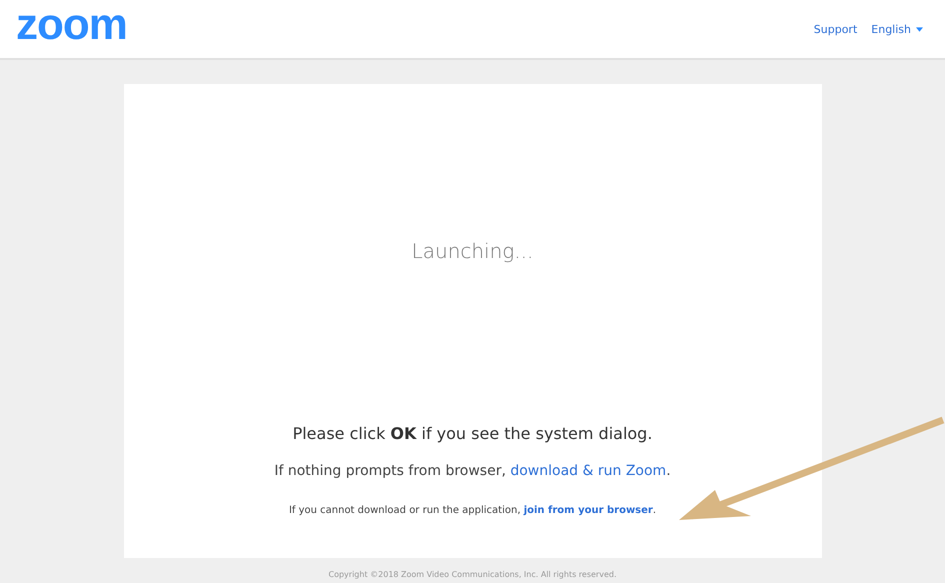 The width and height of the screenshot is (945, 583). I want to click on help-text: If nothing prompts from browser, download & run Zoom., so click(472, 471).